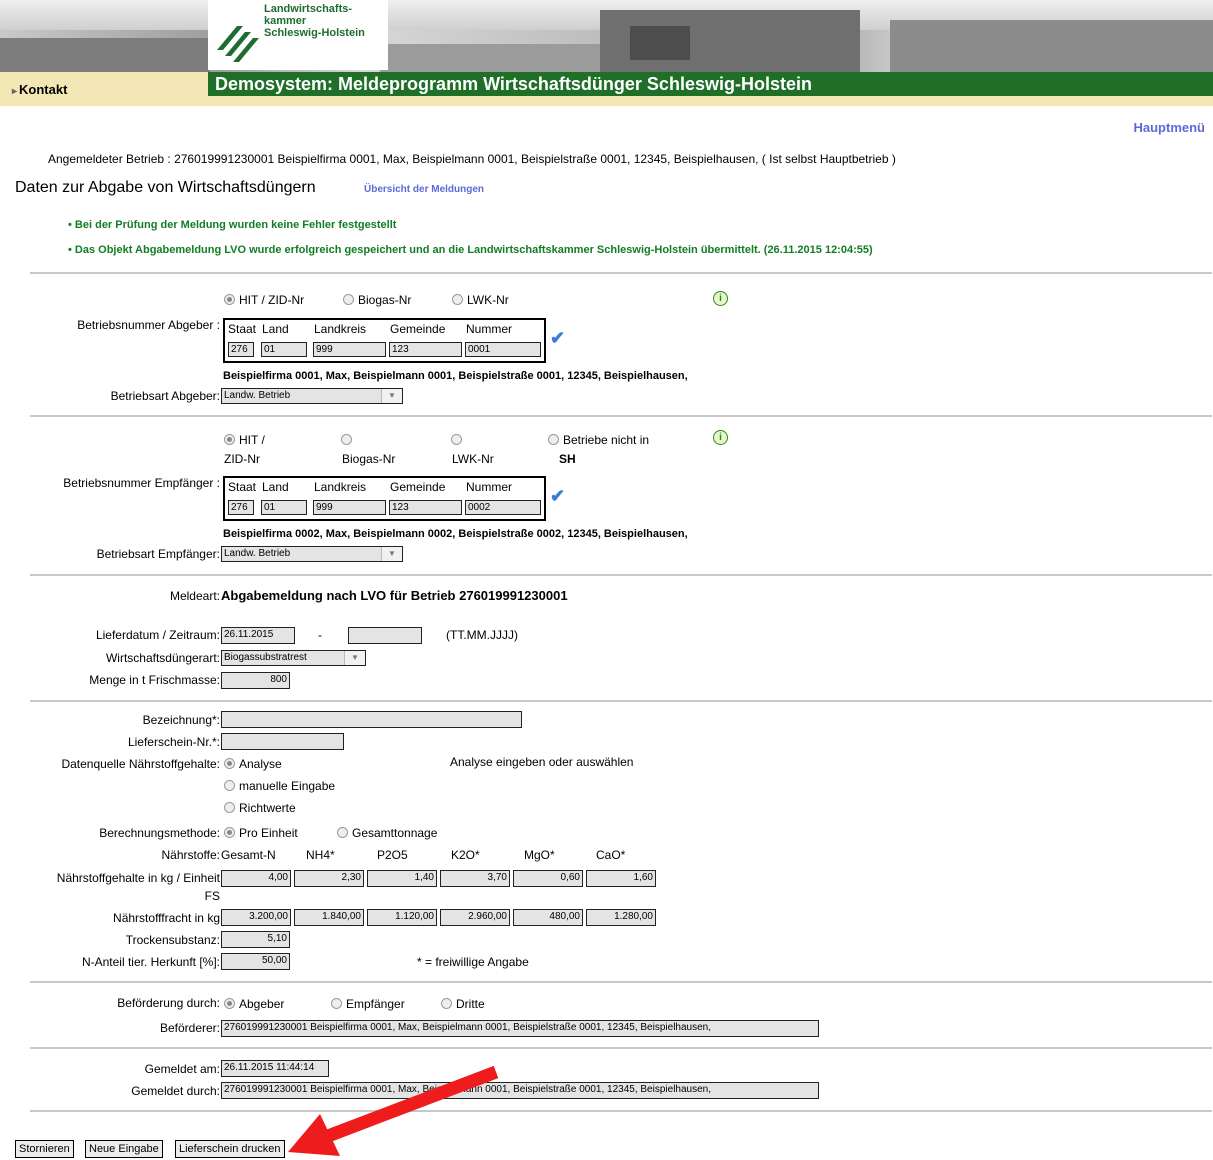  What do you see at coordinates (598, 440) in the screenshot?
I see `empfaenger-radio-nicht-sh: Betriebe nicht in` at bounding box center [598, 440].